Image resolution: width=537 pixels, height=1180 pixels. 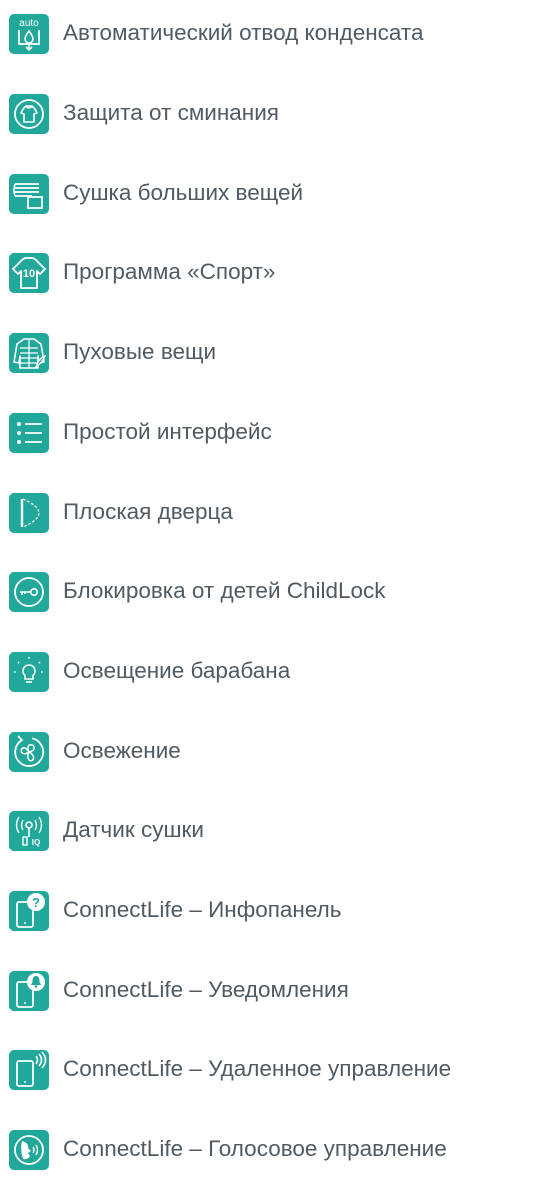 I want to click on feature-label: Плоская дверца, so click(x=148, y=511).